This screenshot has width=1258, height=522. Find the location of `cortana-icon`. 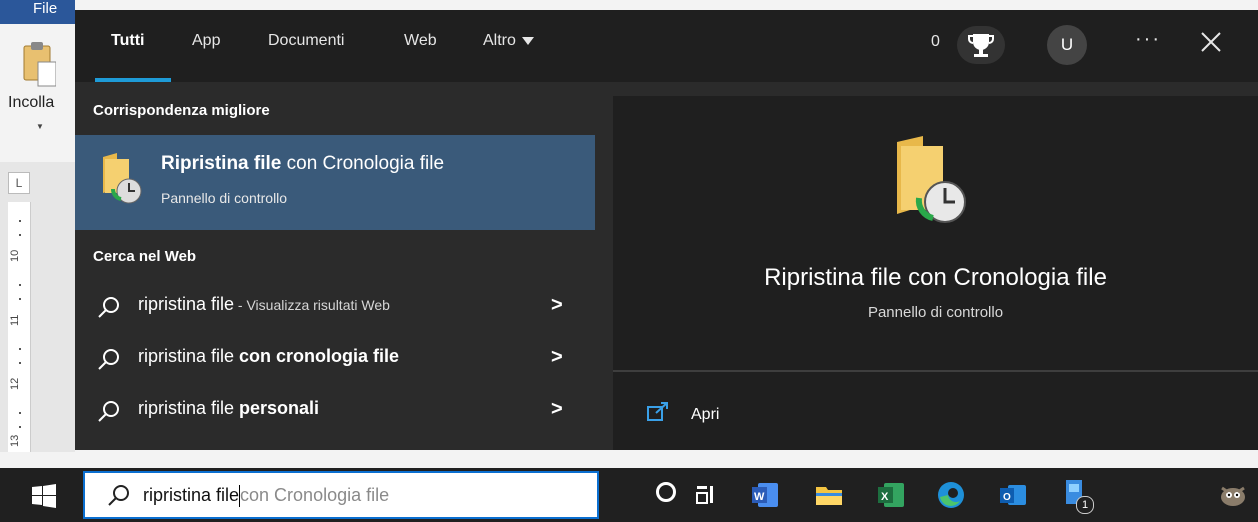

cortana-icon is located at coordinates (666, 492).